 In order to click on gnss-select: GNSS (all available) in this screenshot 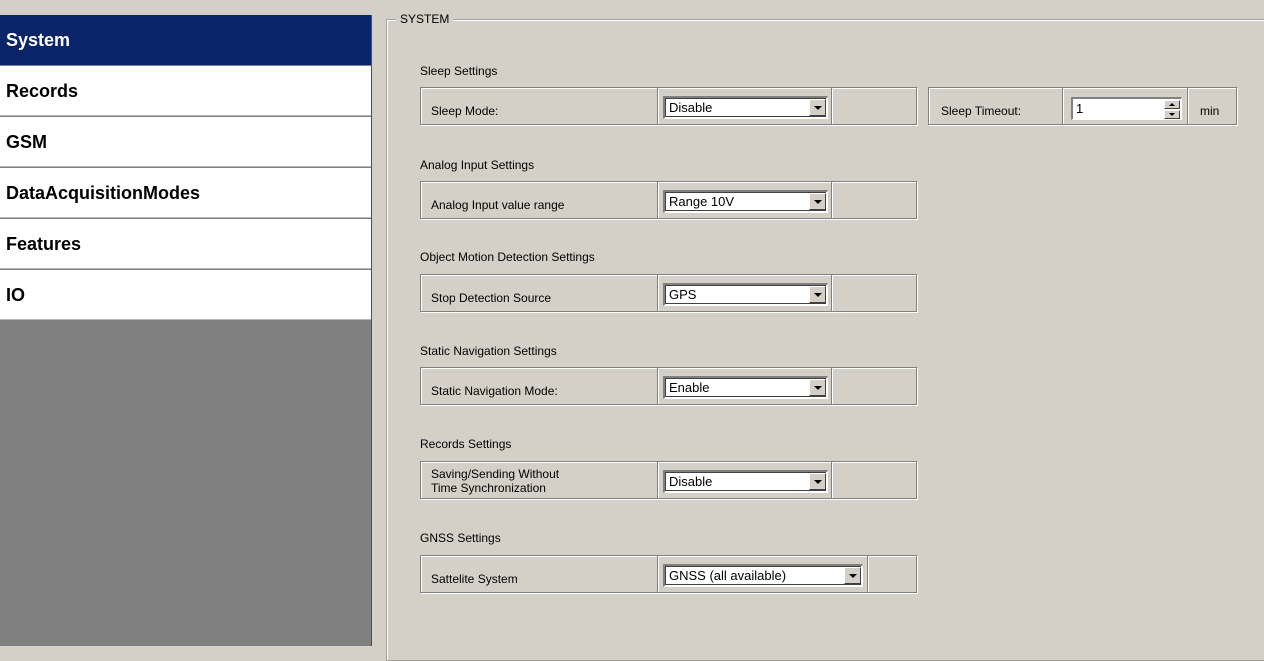, I will do `click(763, 575)`.